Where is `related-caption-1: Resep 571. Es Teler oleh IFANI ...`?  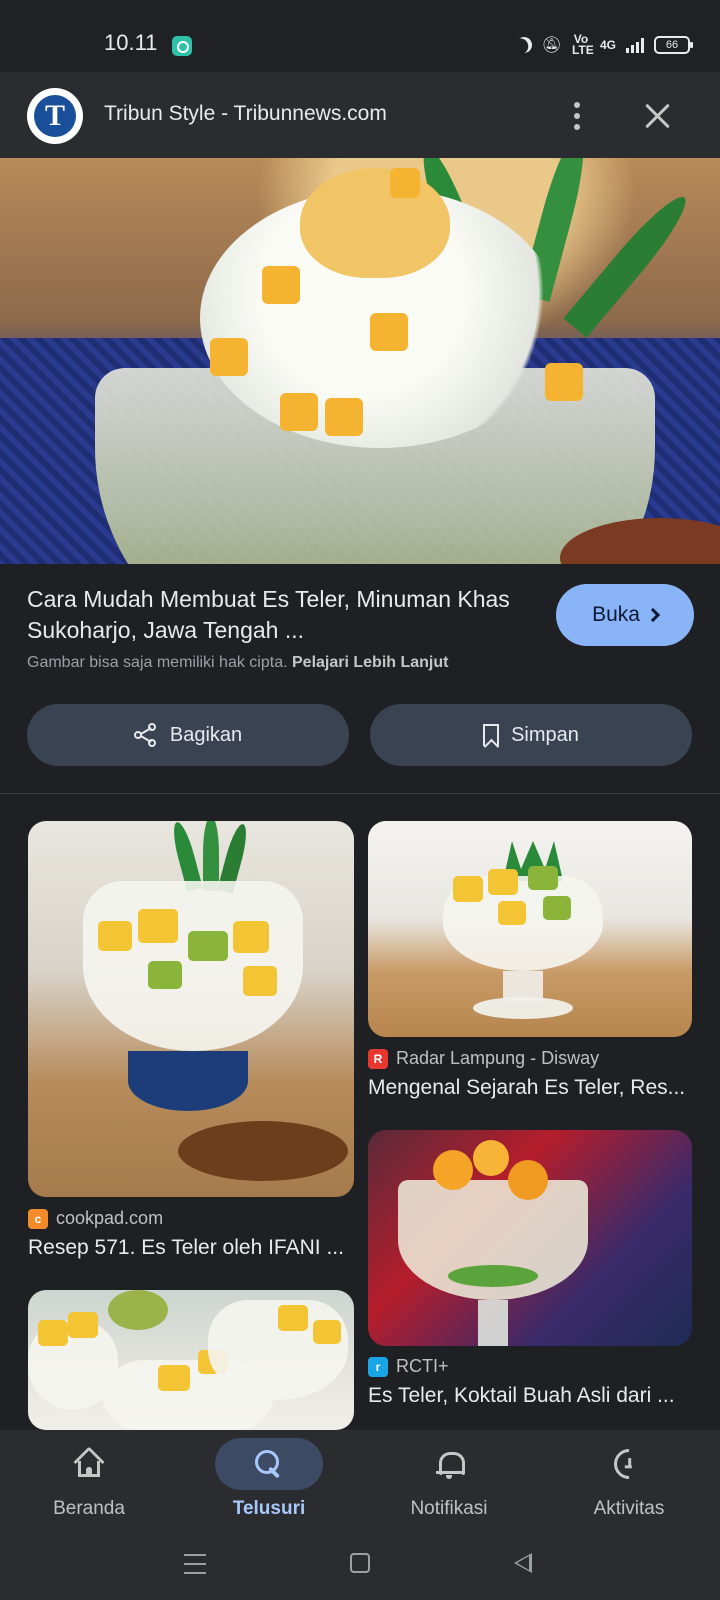
related-caption-1: Resep 571. Es Teler oleh IFANI ... is located at coordinates (191, 1248).